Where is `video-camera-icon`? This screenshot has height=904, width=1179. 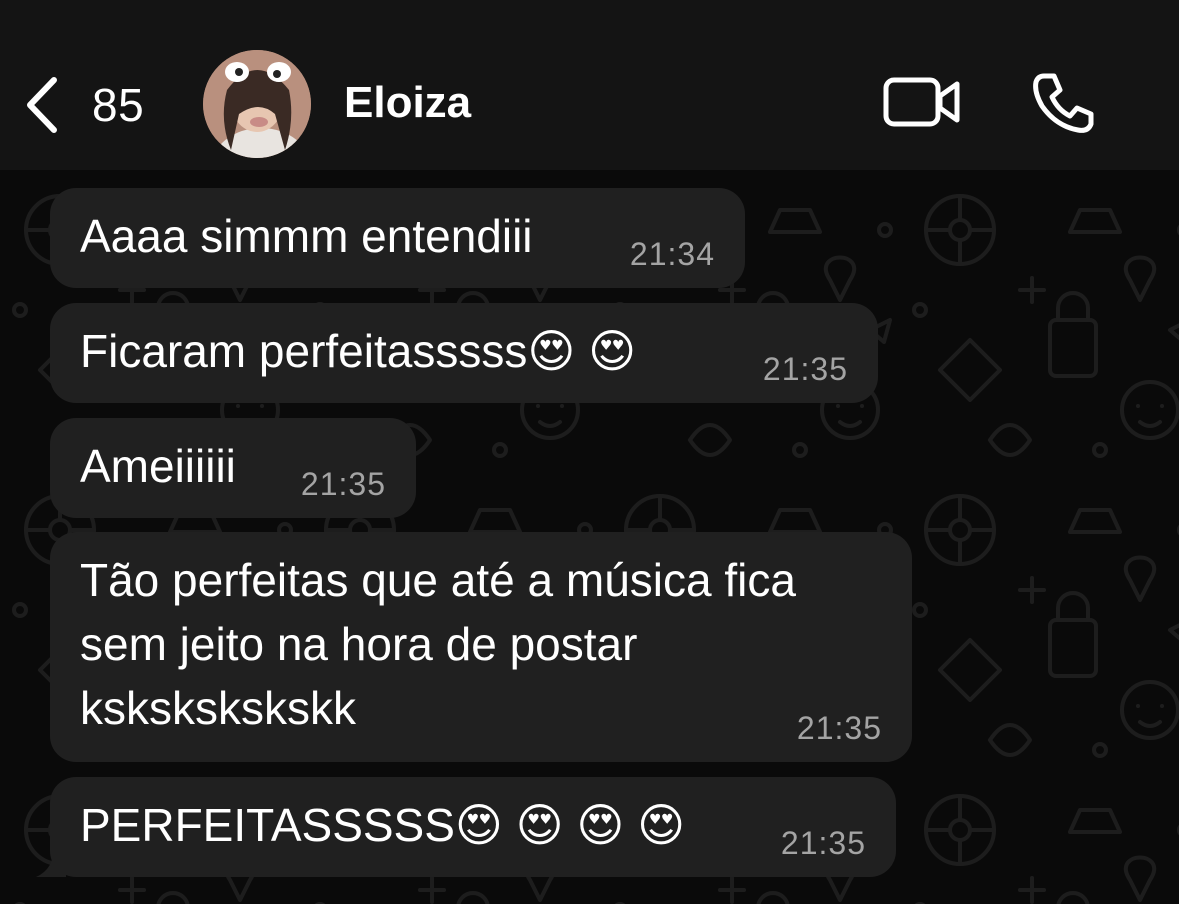 video-camera-icon is located at coordinates (922, 105).